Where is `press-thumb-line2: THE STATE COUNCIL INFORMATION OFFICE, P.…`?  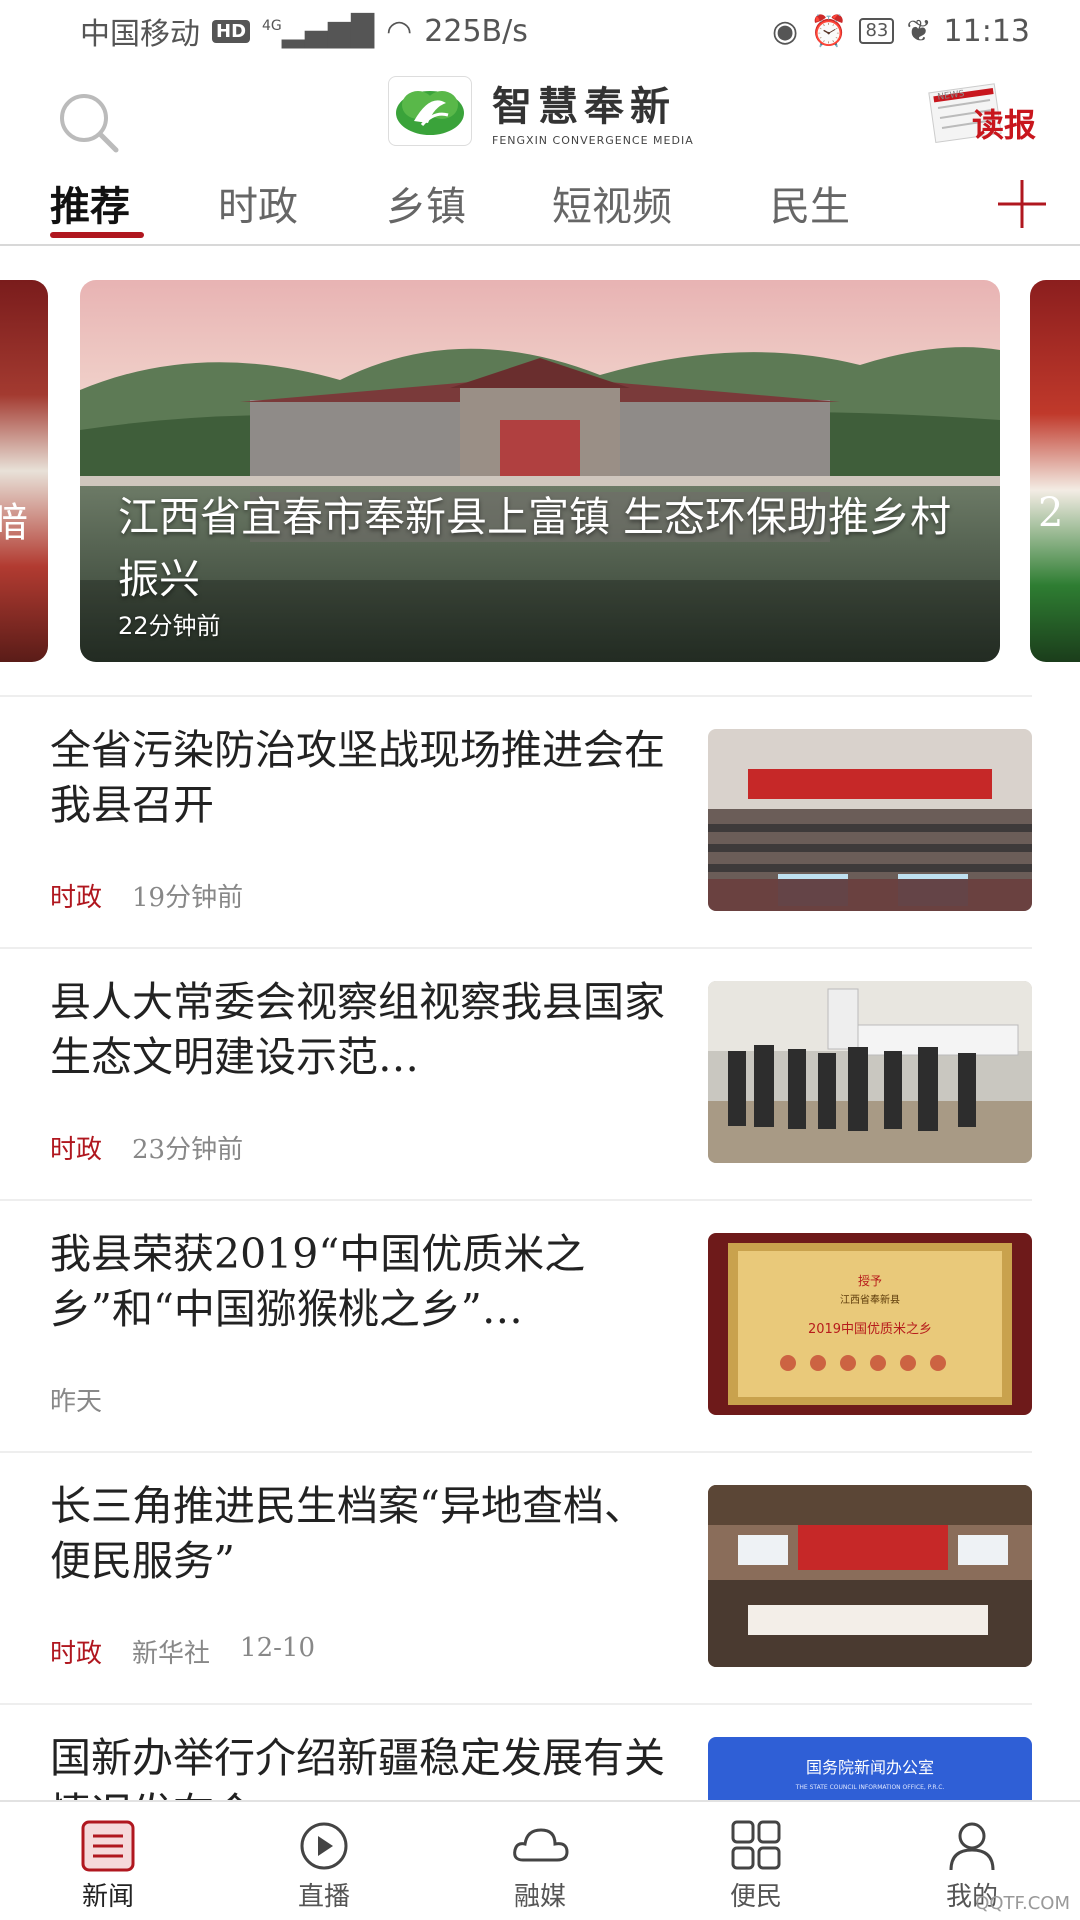 press-thumb-line2: THE STATE COUNCIL INFORMATION OFFICE, P.… is located at coordinates (870, 1787).